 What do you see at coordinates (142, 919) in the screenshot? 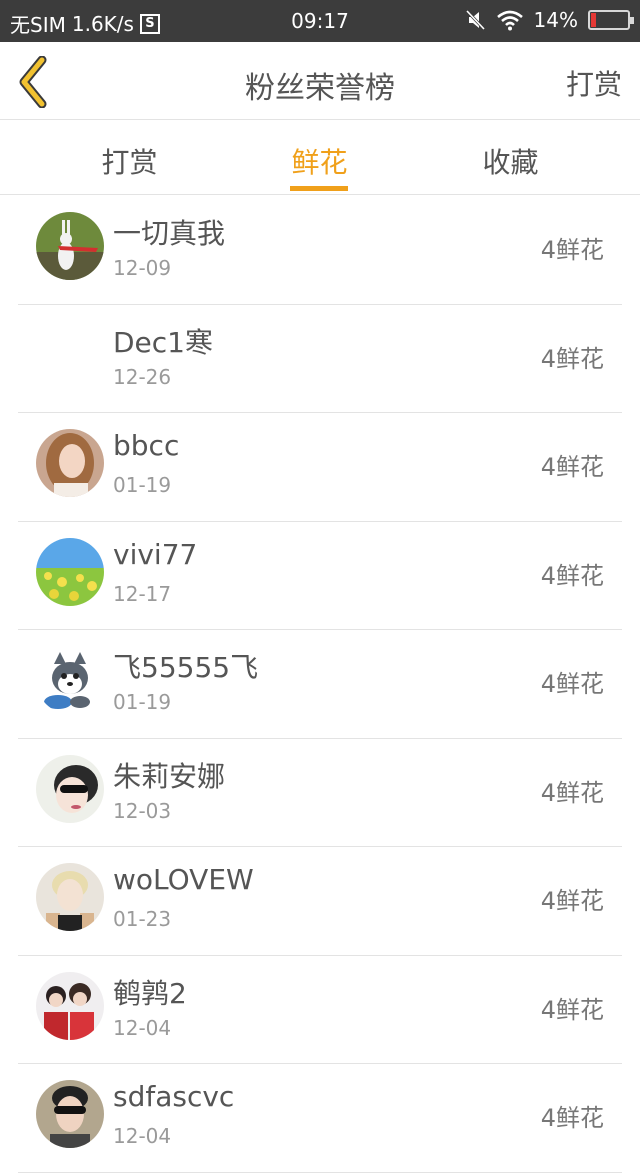
I see `fan-date: 01-23` at bounding box center [142, 919].